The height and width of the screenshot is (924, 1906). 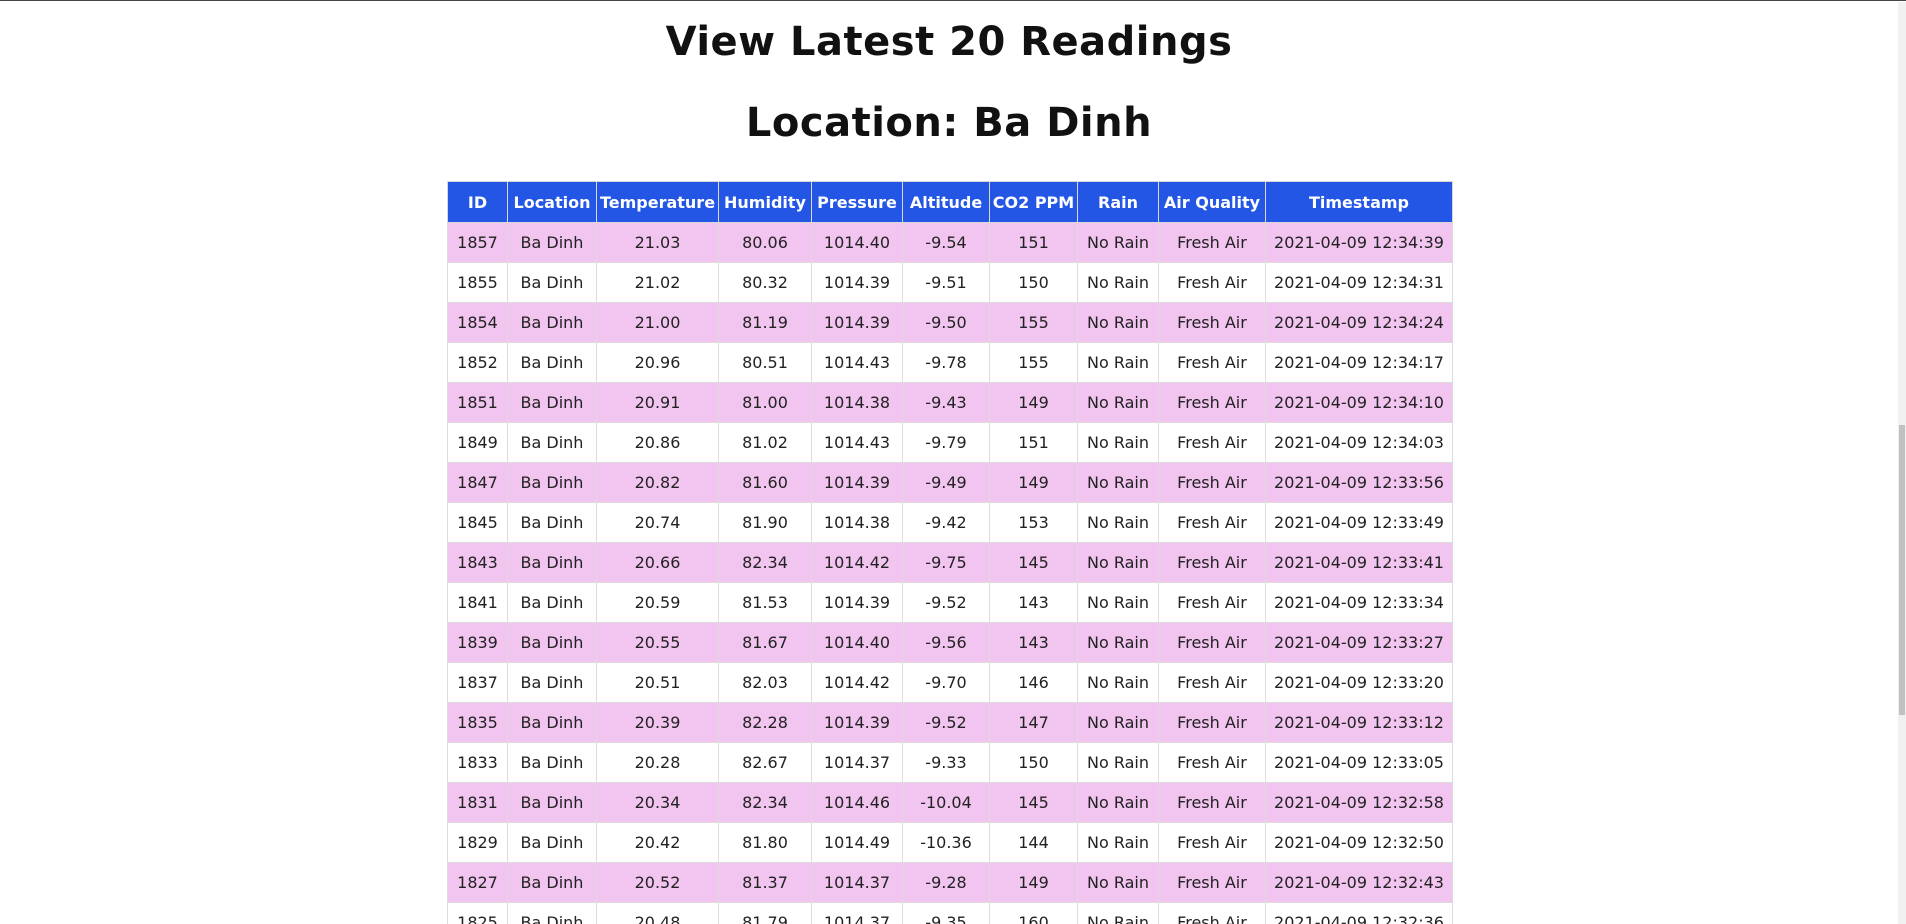 What do you see at coordinates (1359, 762) in the screenshot?
I see `cell-timestamp: 2021-04-09 12:33:05` at bounding box center [1359, 762].